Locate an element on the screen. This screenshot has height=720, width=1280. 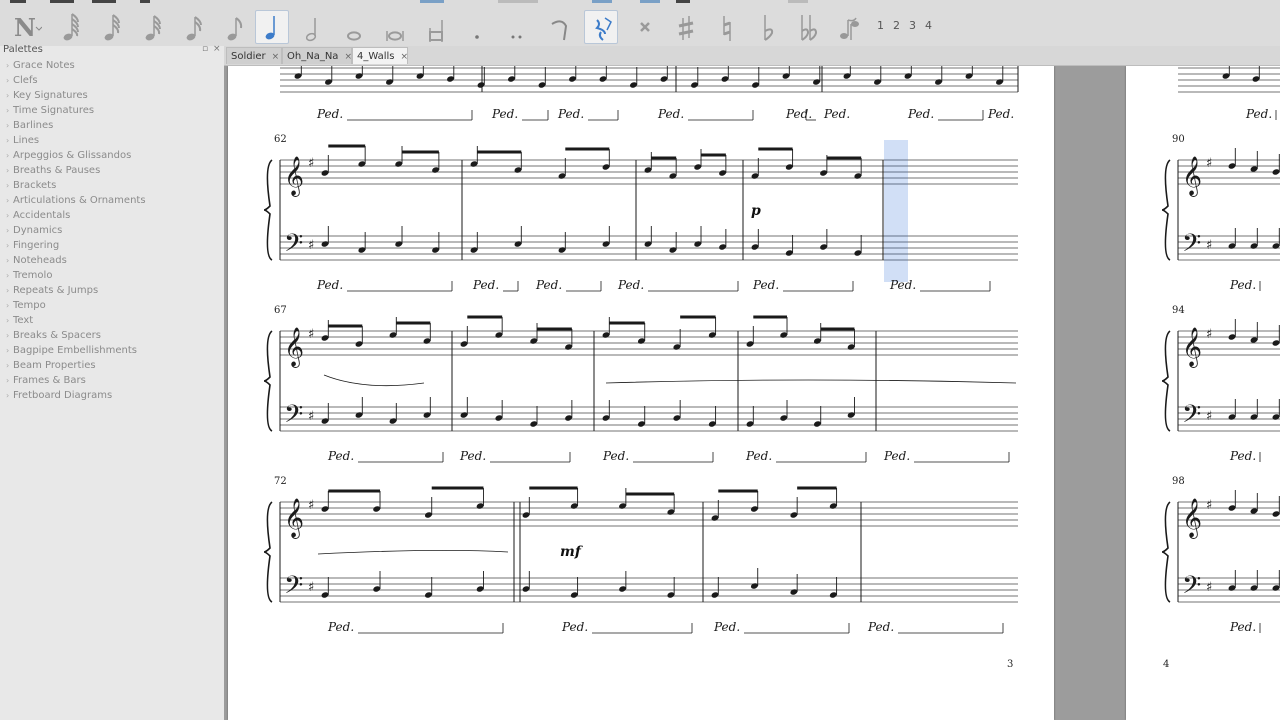
32nd-note-icon is located at coordinates (153, 27).